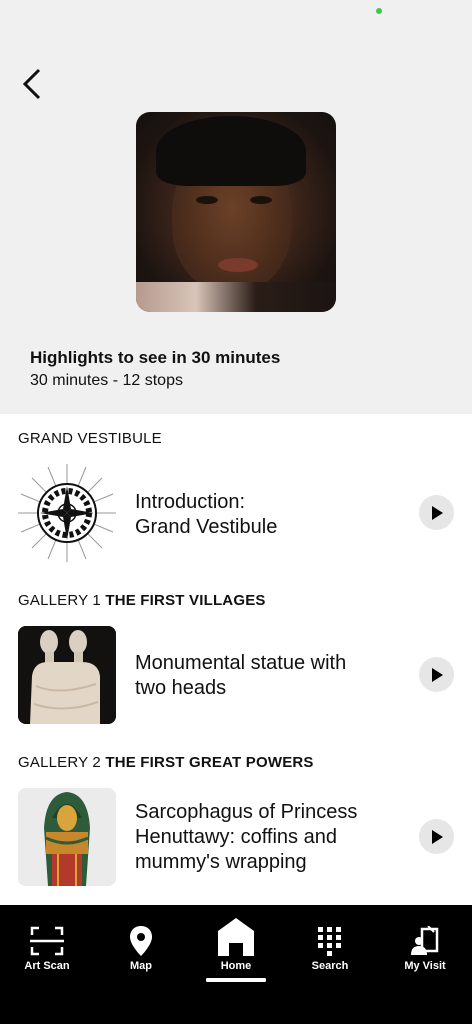 Image resolution: width=472 pixels, height=1024 pixels. I want to click on stop-introduction-grand-vestibule: Introduction: Grand Vestibule, so click(236, 514).